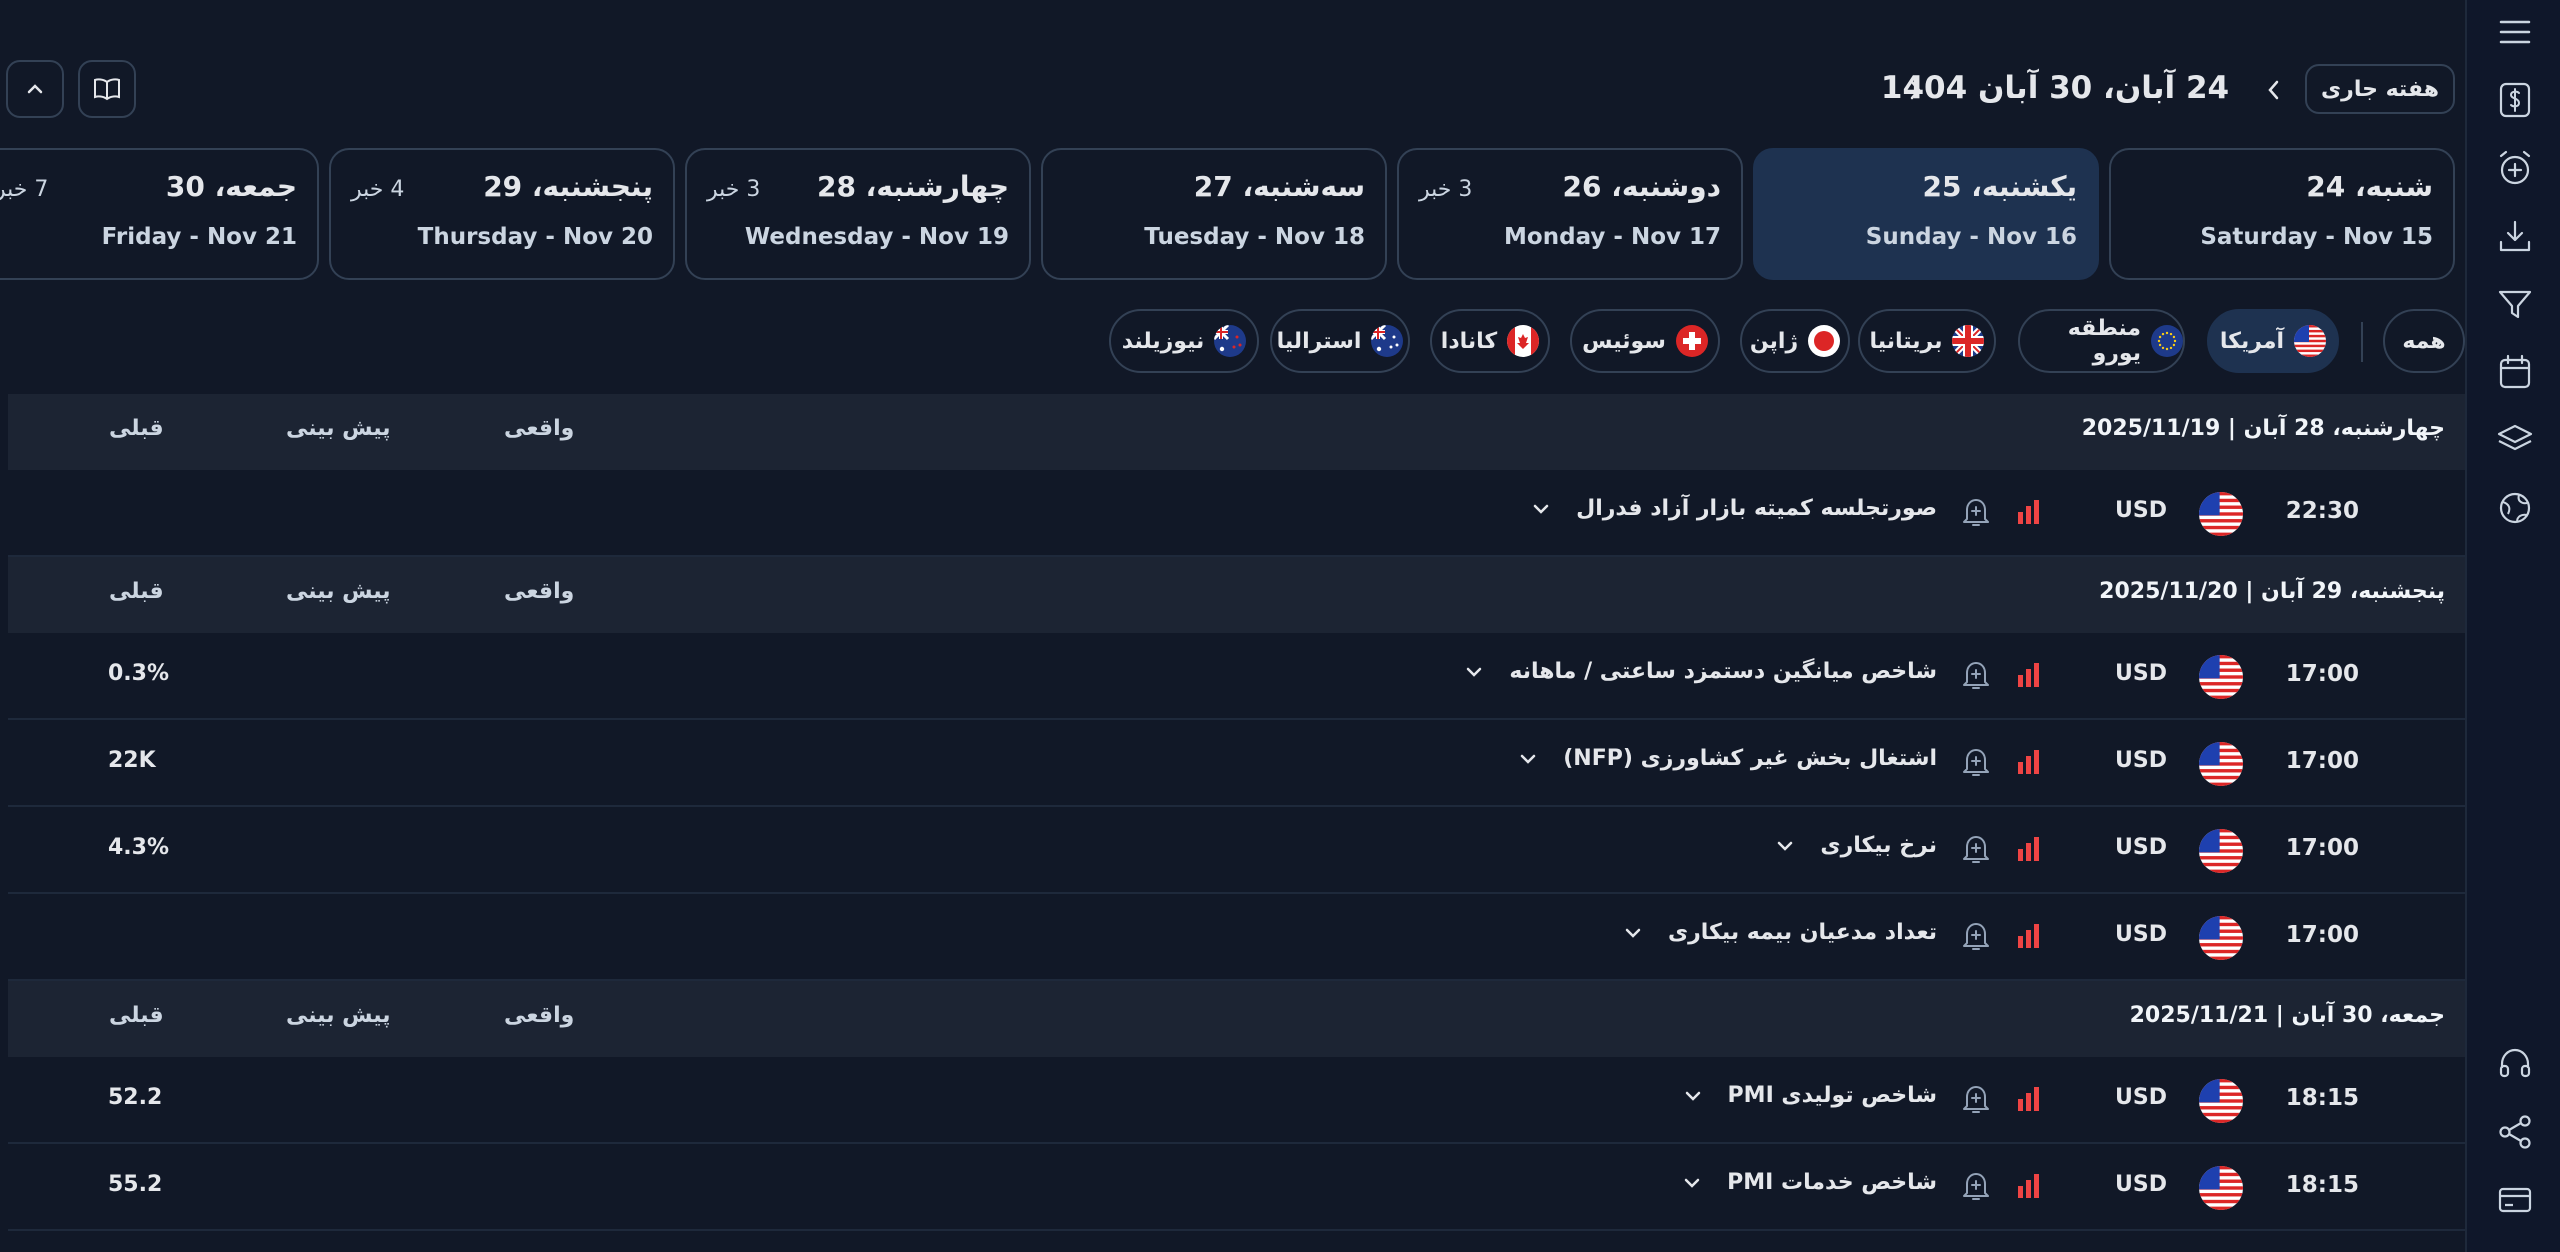  I want to click on column-previous: قبلی, so click(136, 428).